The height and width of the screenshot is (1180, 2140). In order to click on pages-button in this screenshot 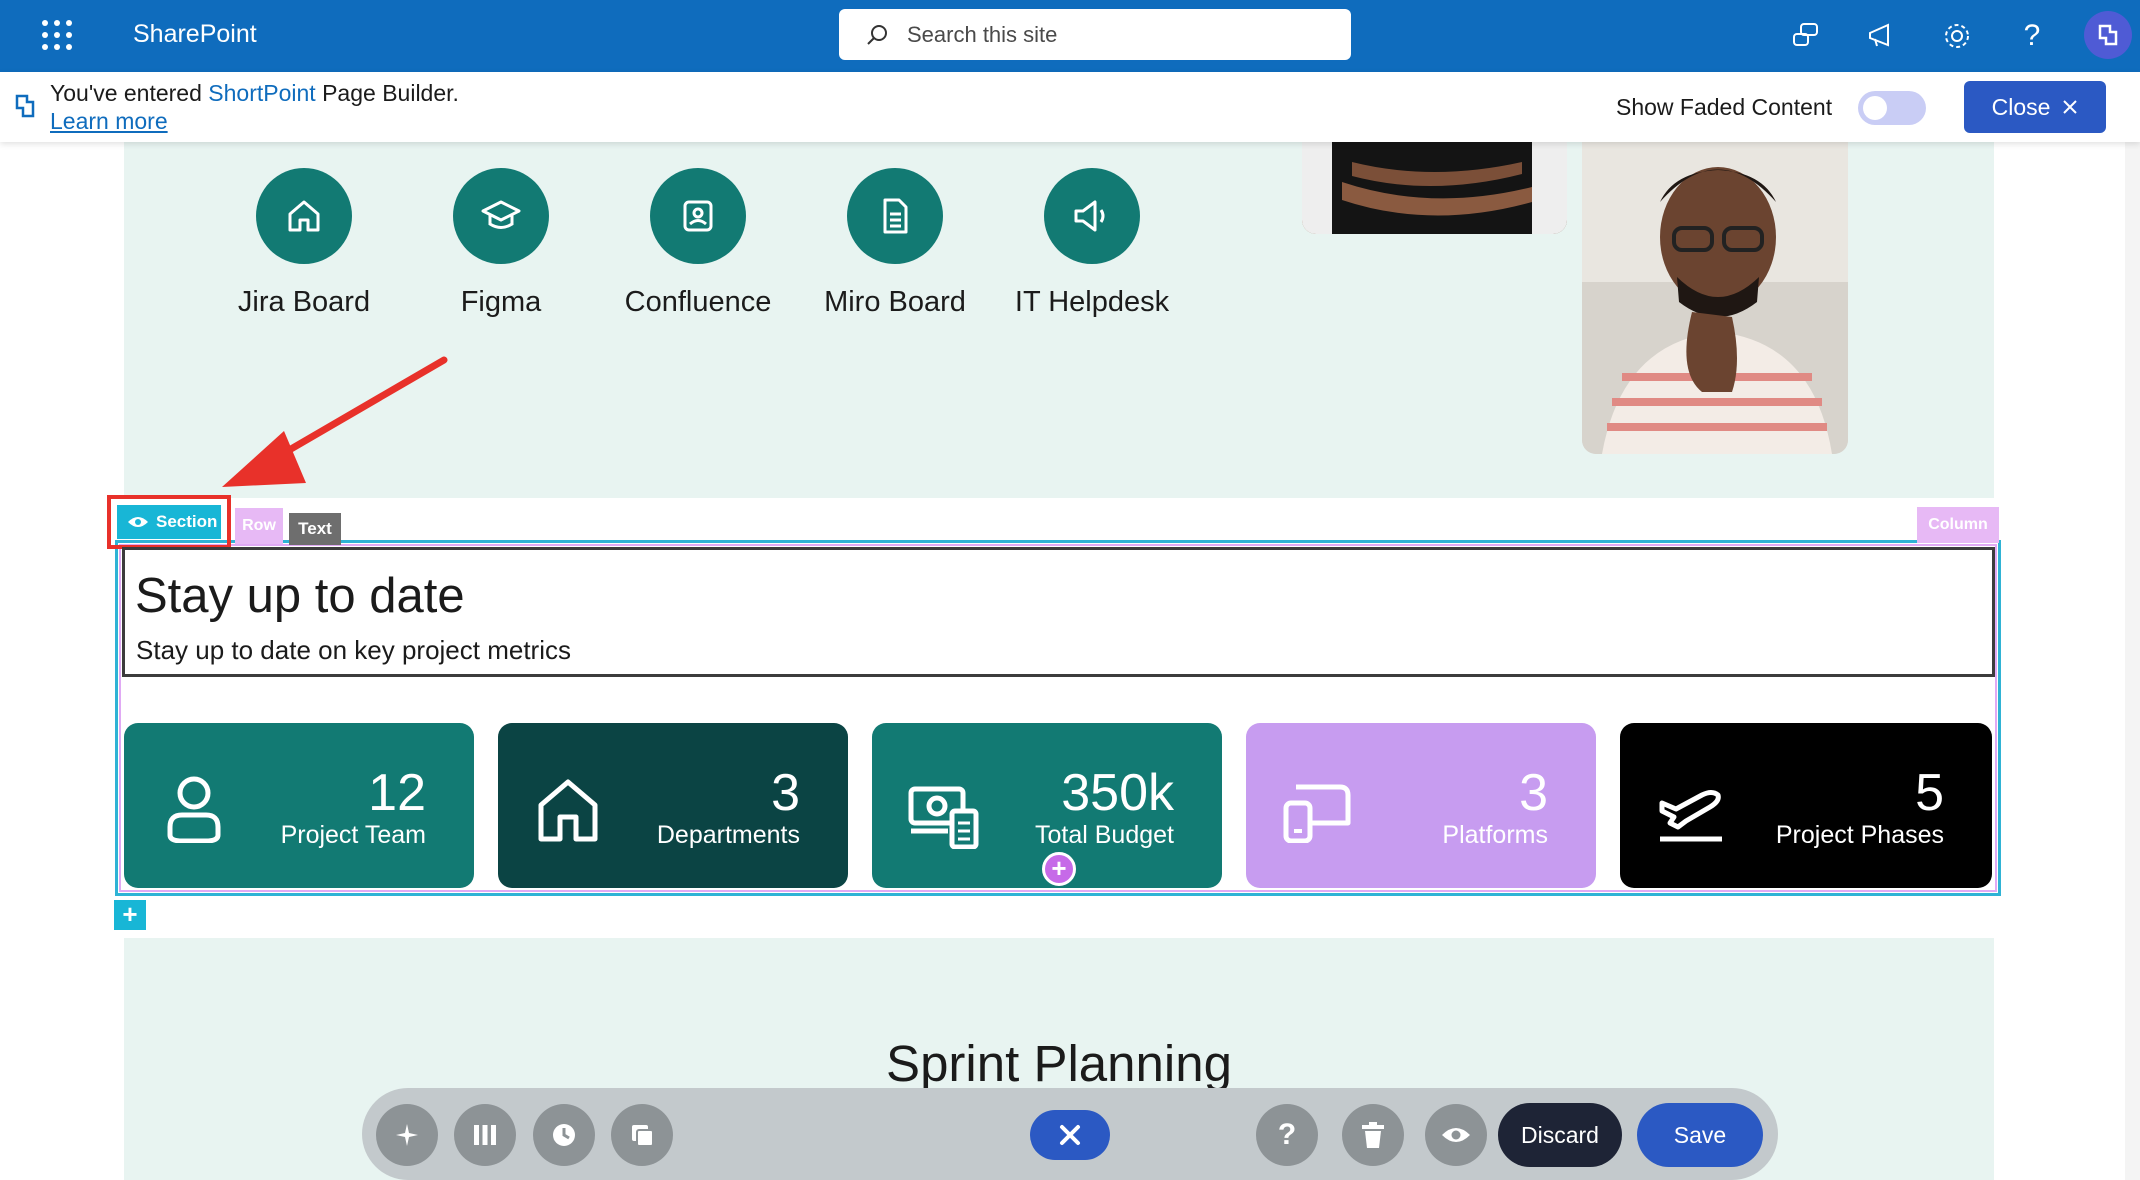, I will do `click(642, 1135)`.